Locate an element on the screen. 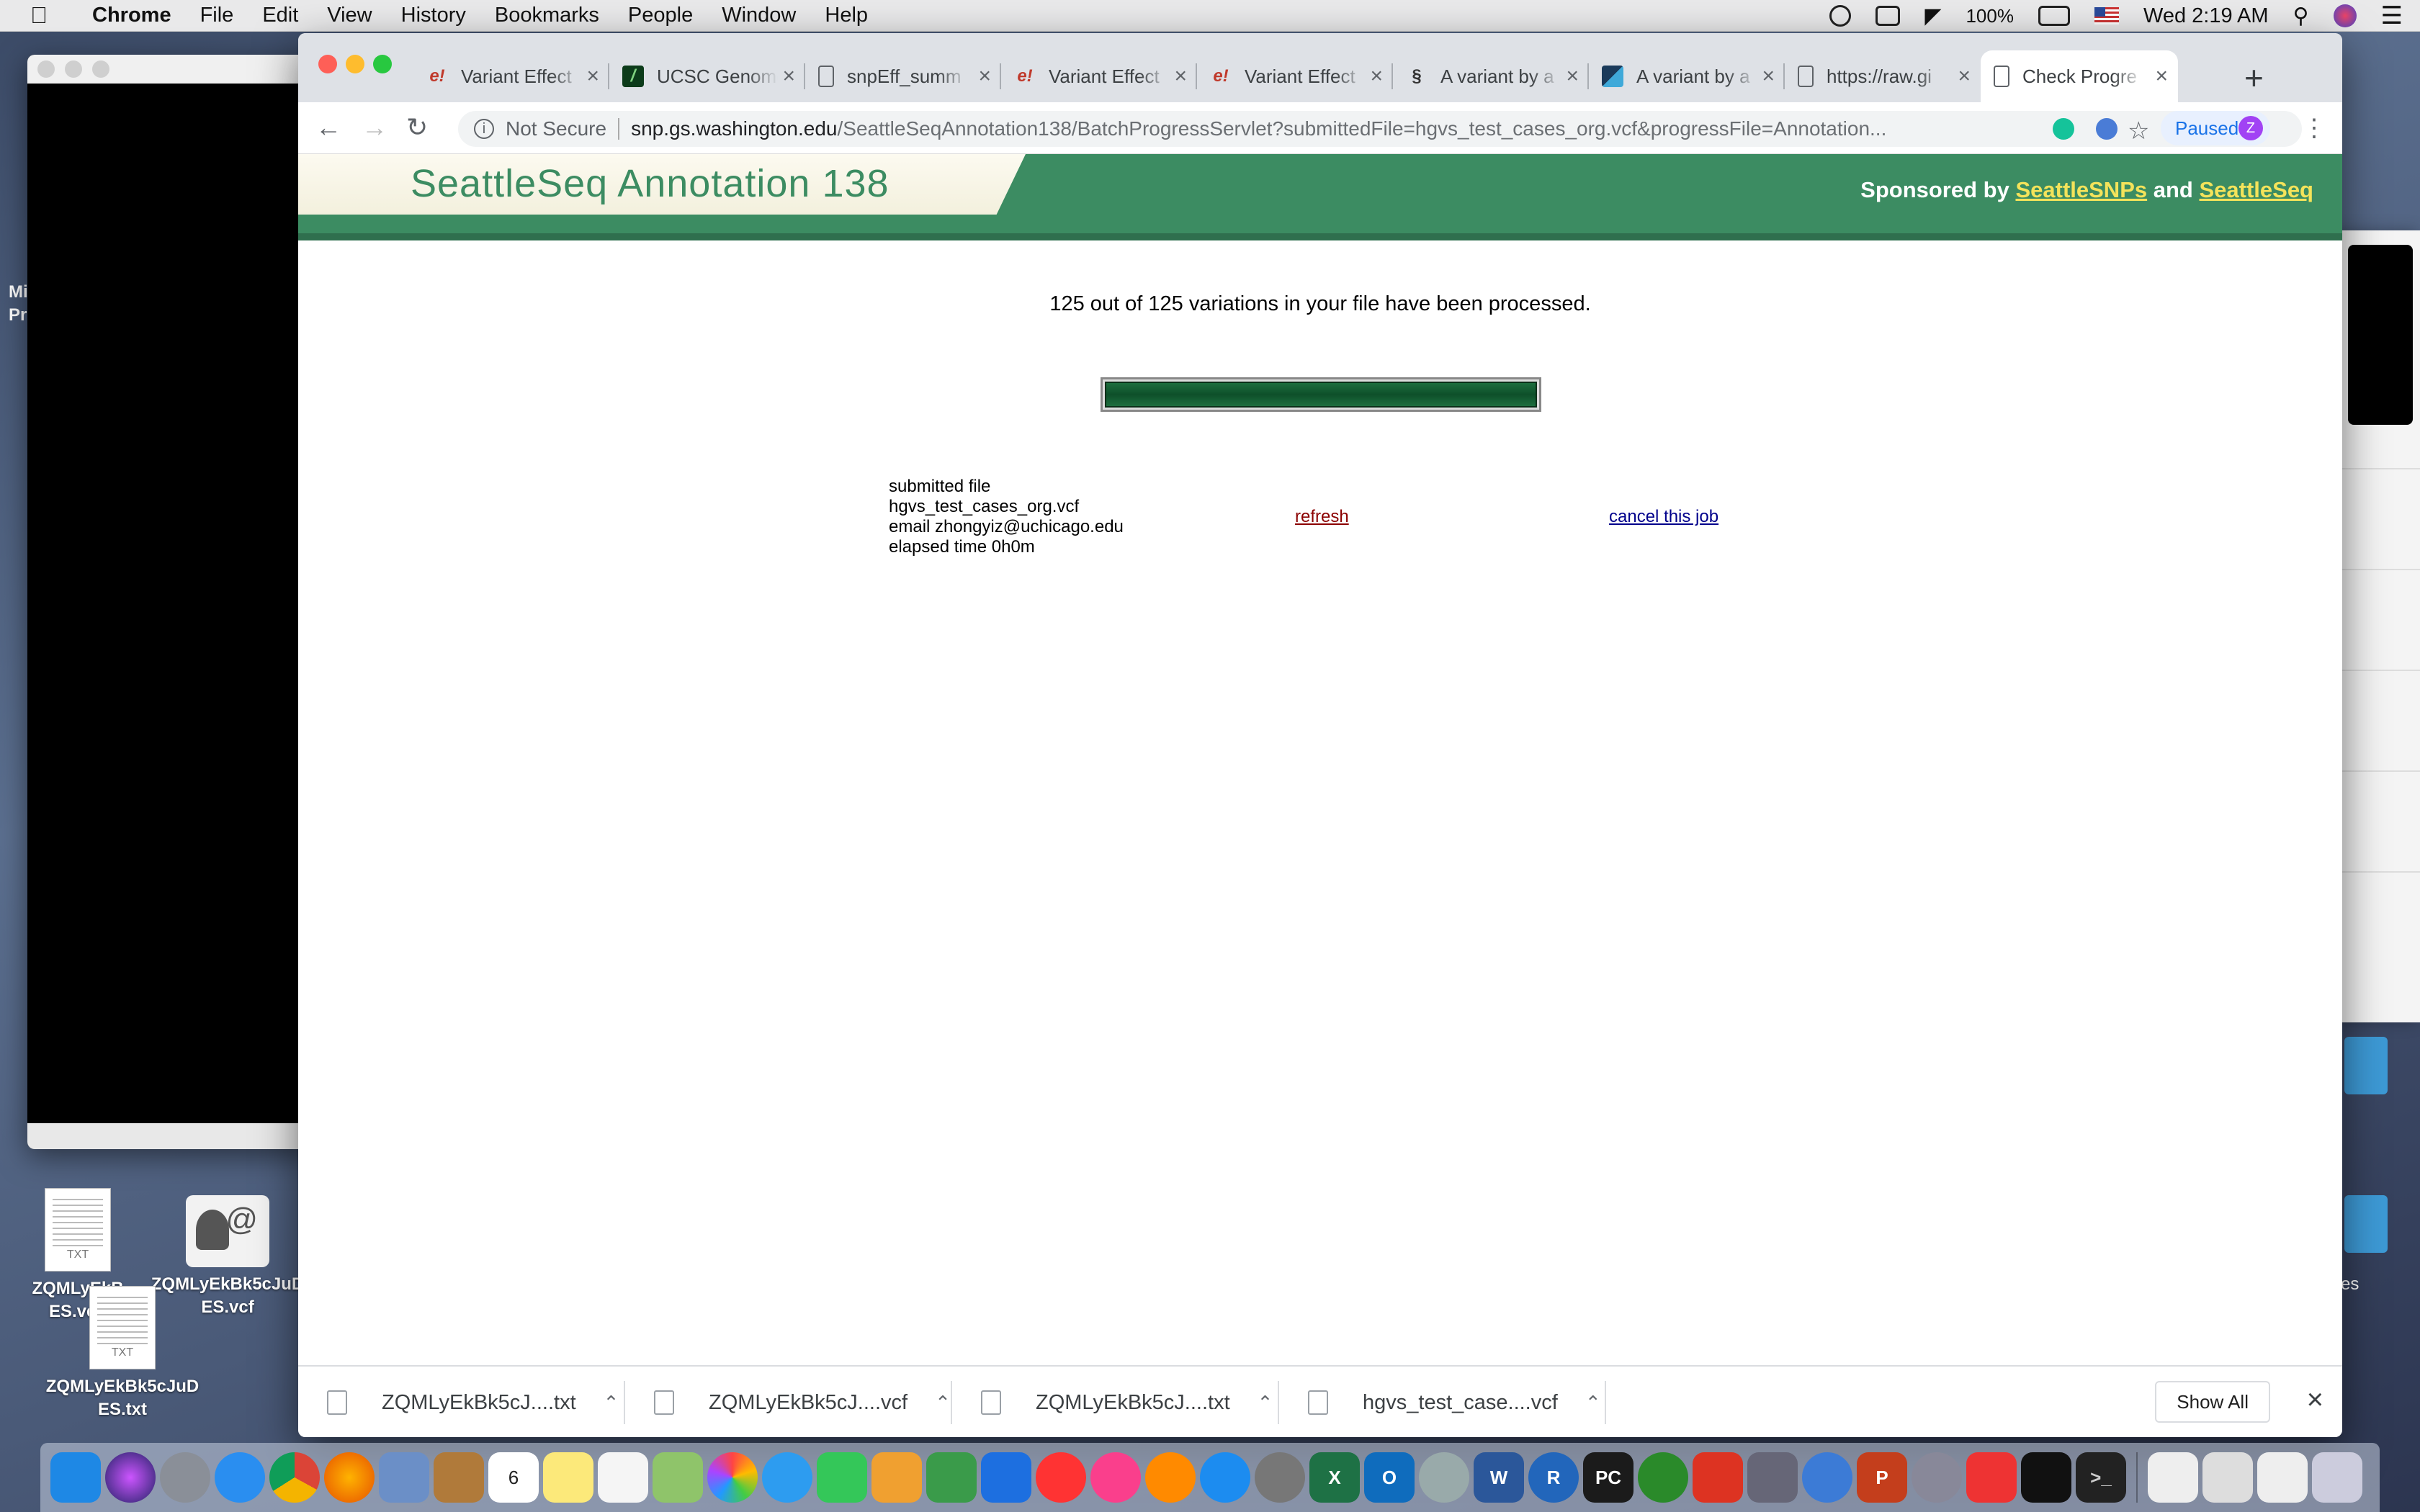 This screenshot has height=1512, width=2420. input-source-flag-icon is located at coordinates (2106, 15).